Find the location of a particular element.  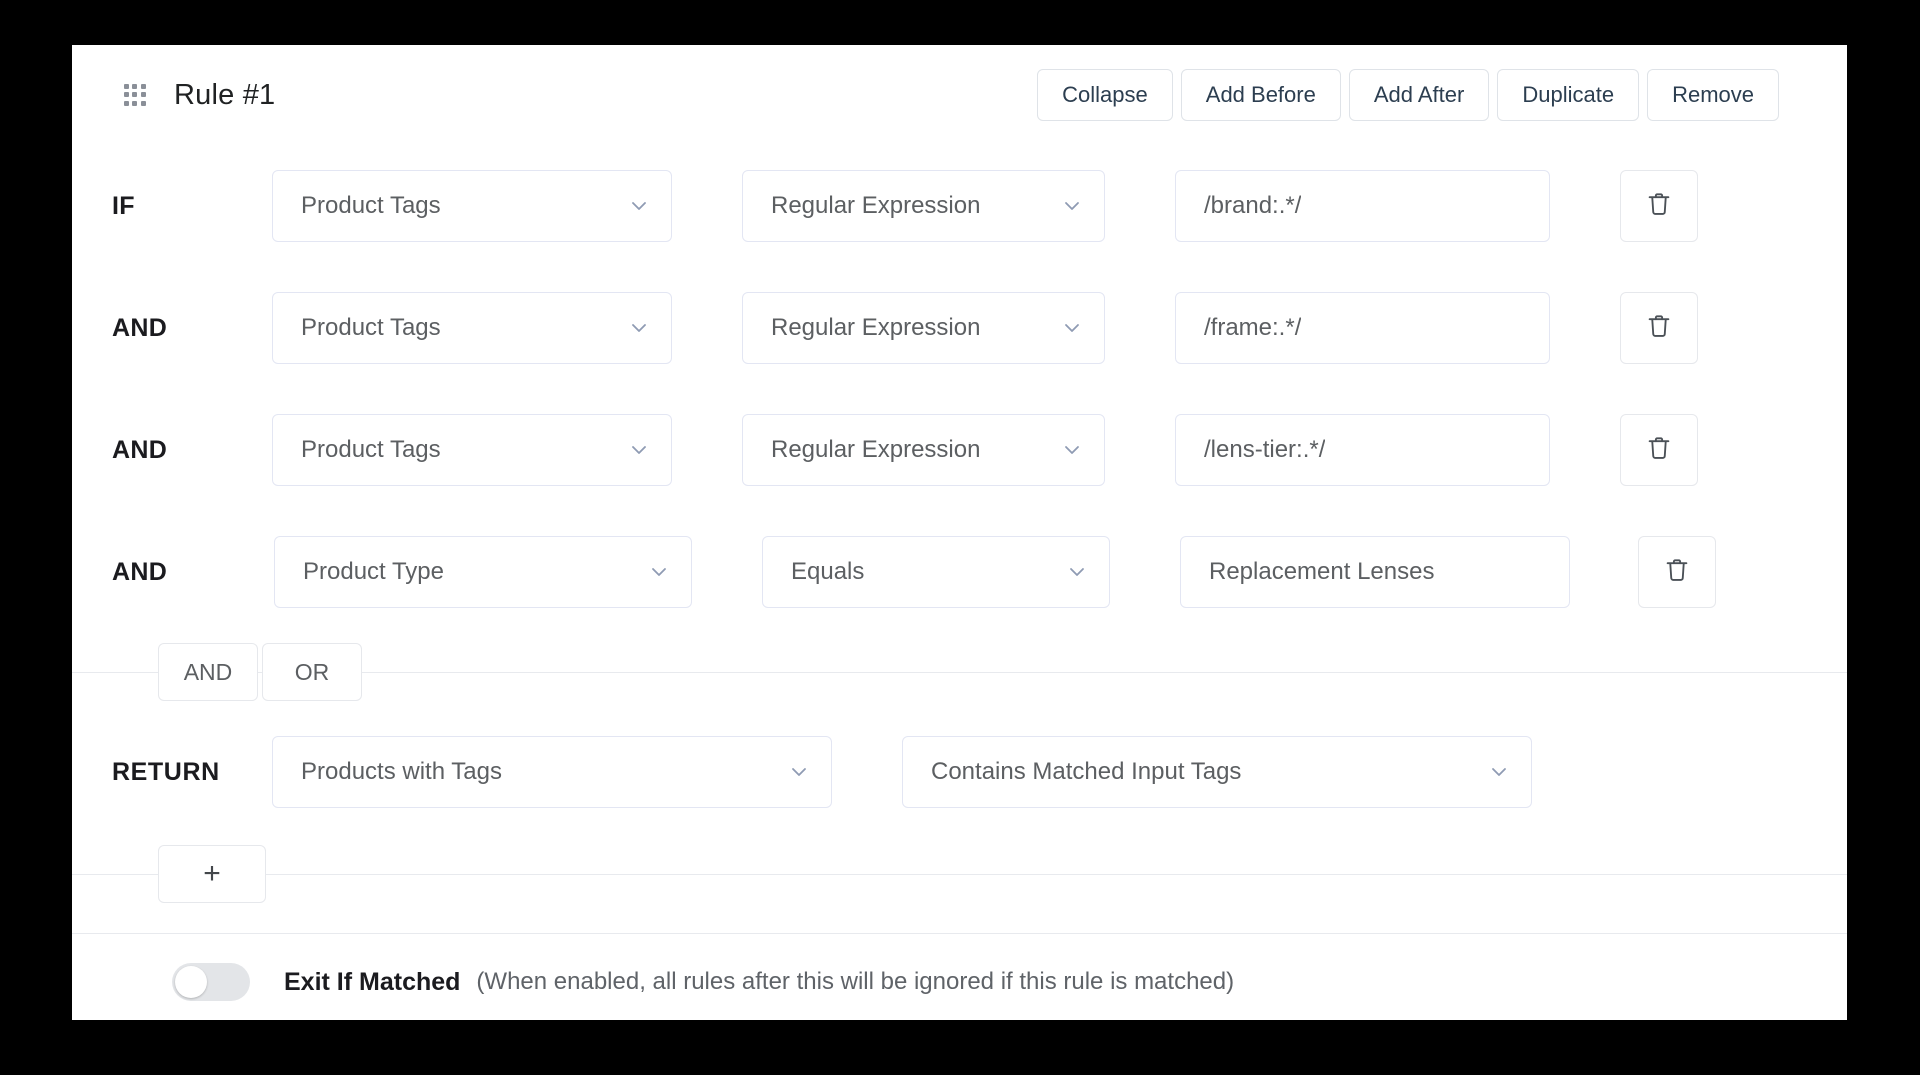

return-target-select: Products with Tags is located at coordinates (552, 772).